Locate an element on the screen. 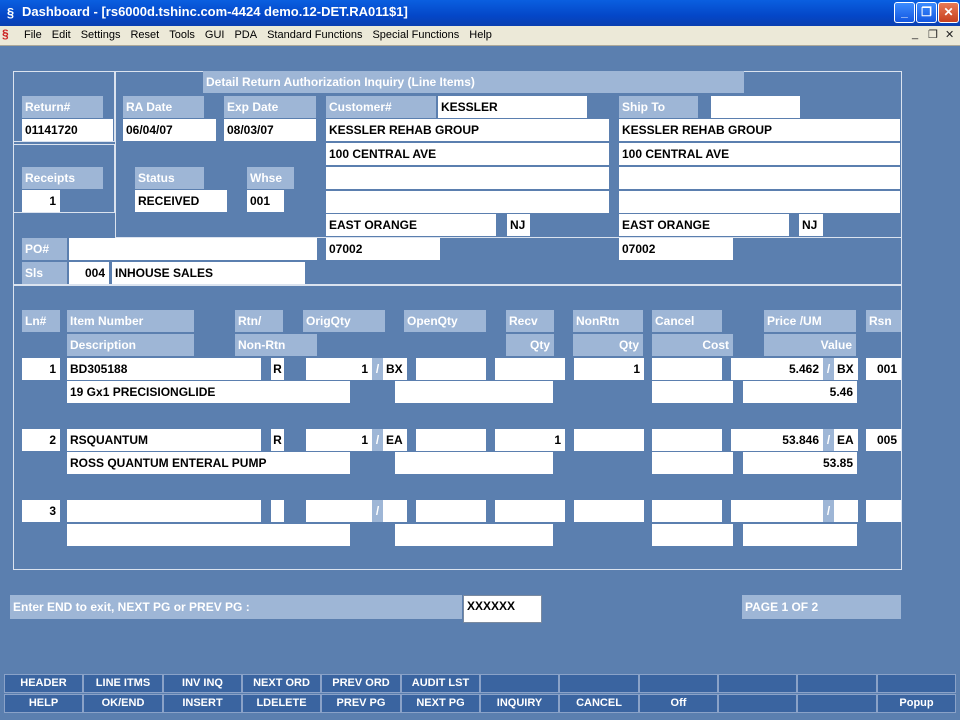 The width and height of the screenshot is (960, 720). fkey-popup: Popup is located at coordinates (916, 703).